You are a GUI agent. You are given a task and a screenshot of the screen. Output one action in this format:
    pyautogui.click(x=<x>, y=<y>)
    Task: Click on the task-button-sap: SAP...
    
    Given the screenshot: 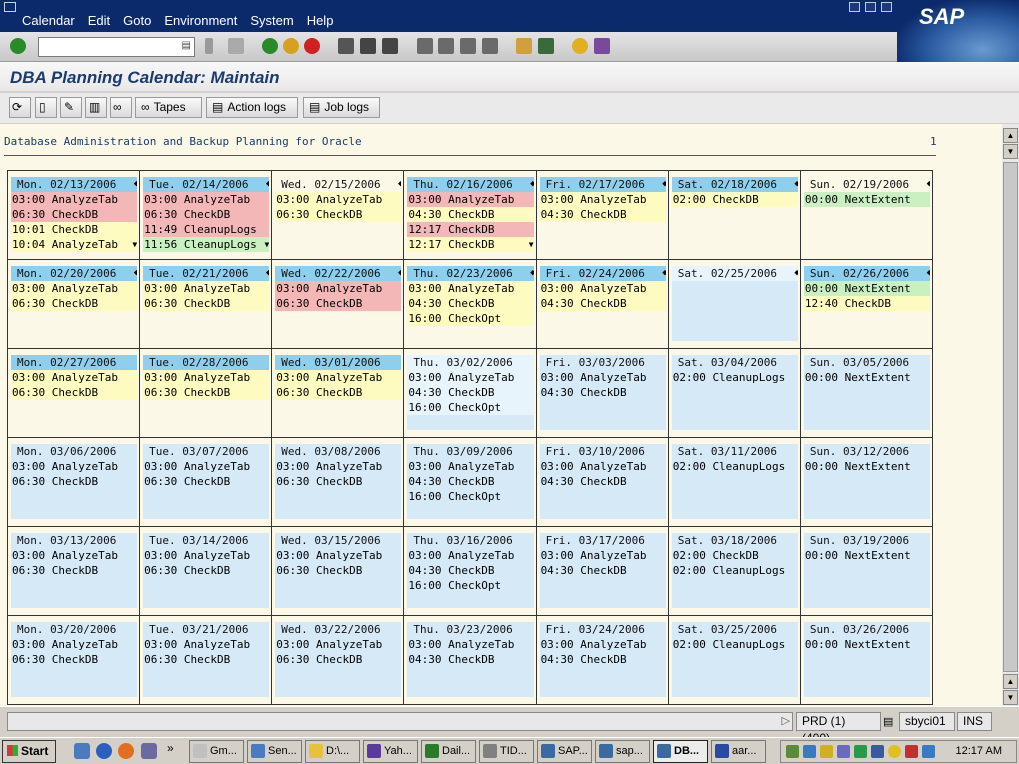 What is the action you would take?
    pyautogui.click(x=564, y=751)
    